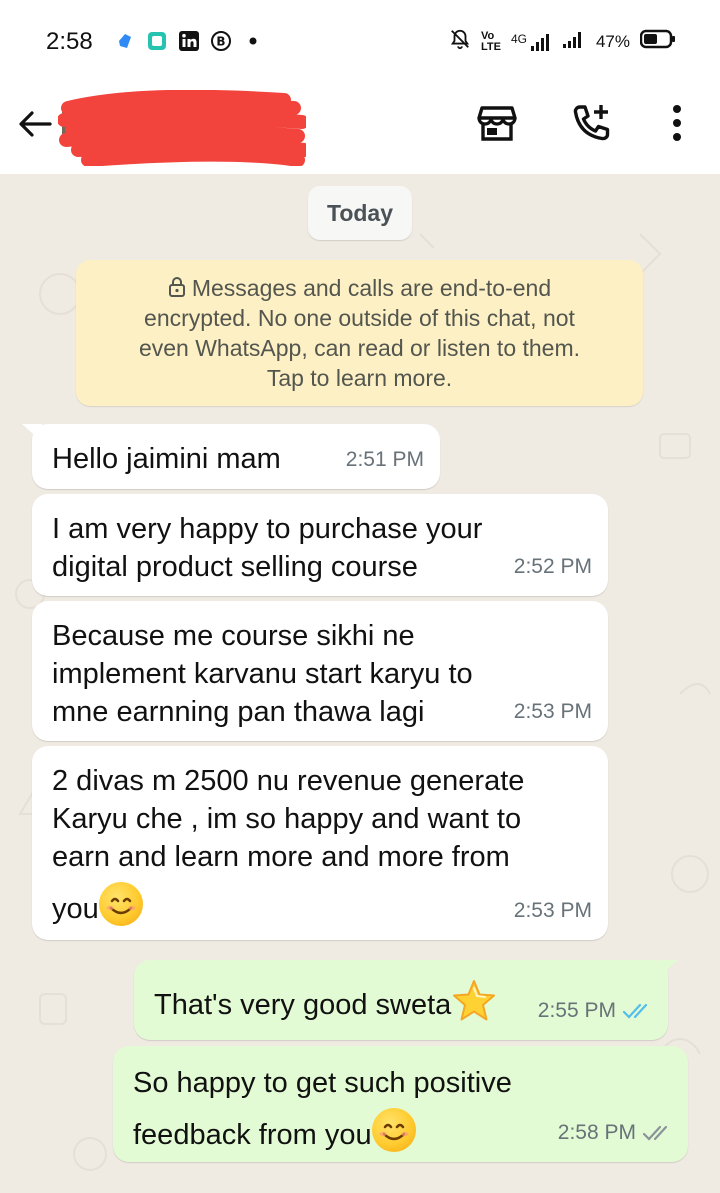 Image resolution: width=720 pixels, height=1193 pixels. I want to click on contact-name-redacted, so click(184, 128).